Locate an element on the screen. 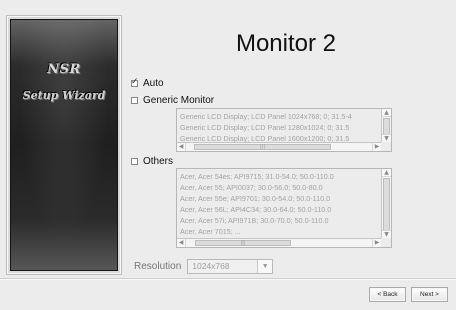 This screenshot has width=456, height=310. resolution-row: Resolution 1024x768 ▼ is located at coordinates (204, 266).